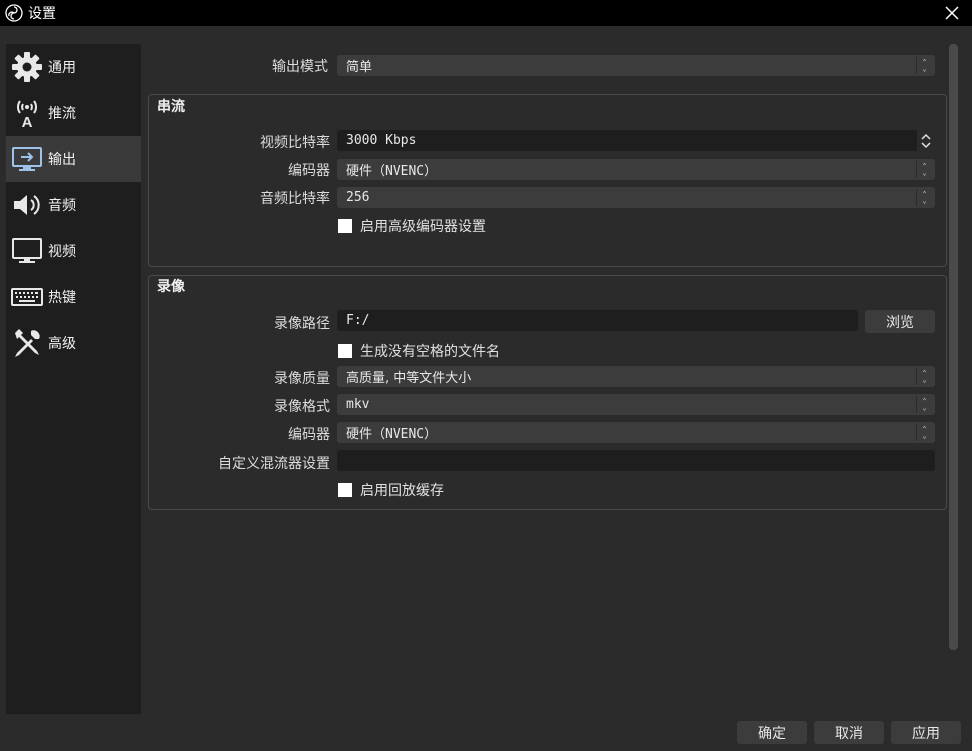  Describe the element at coordinates (274, 464) in the screenshot. I see `custom-muxer-label: 自定义混流器设置` at that location.